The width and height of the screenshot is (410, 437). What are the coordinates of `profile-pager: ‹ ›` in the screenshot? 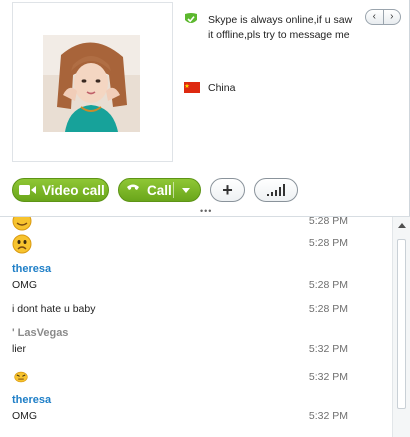 It's located at (383, 17).